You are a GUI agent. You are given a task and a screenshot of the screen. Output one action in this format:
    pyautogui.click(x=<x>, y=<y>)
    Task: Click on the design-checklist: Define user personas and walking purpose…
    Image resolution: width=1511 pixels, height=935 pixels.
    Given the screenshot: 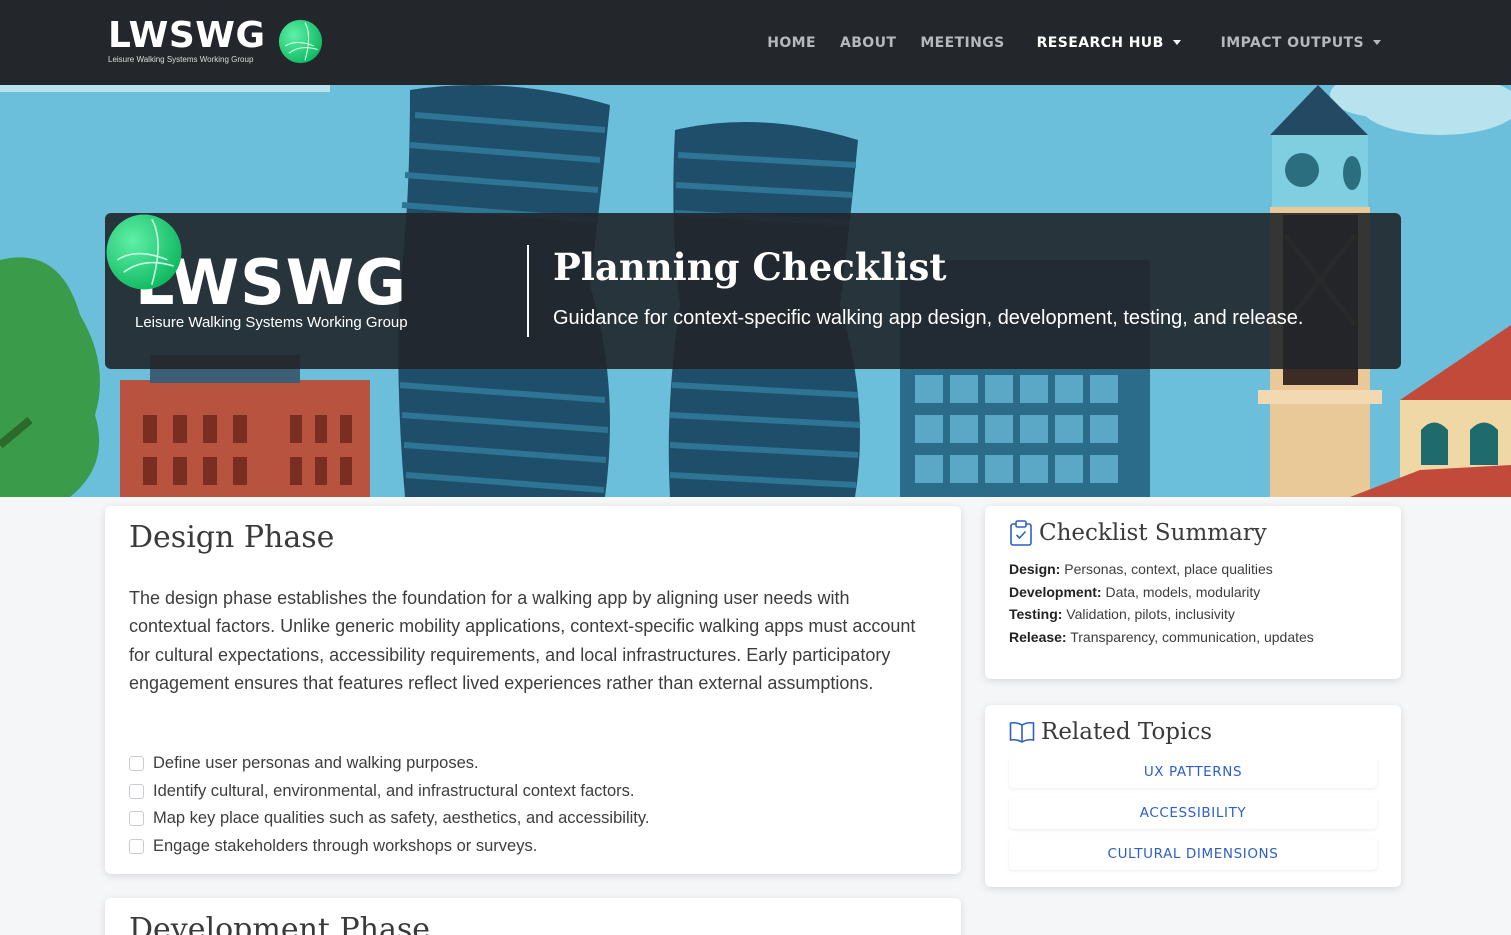 What is the action you would take?
    pyautogui.click(x=389, y=805)
    